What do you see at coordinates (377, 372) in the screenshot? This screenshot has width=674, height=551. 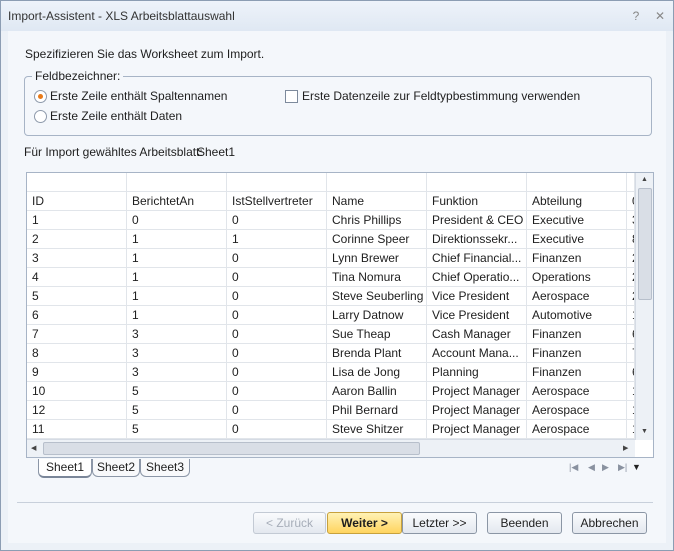 I see `grid-cell: Lisa de Jong` at bounding box center [377, 372].